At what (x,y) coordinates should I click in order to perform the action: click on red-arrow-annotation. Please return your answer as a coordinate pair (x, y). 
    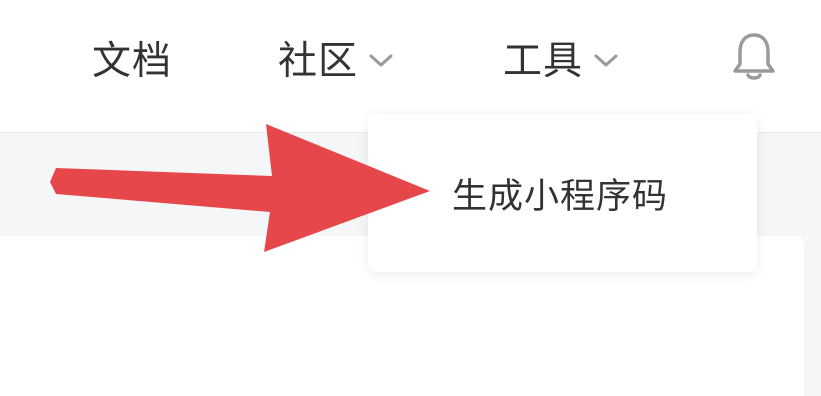
    Looking at the image, I should click on (240, 188).